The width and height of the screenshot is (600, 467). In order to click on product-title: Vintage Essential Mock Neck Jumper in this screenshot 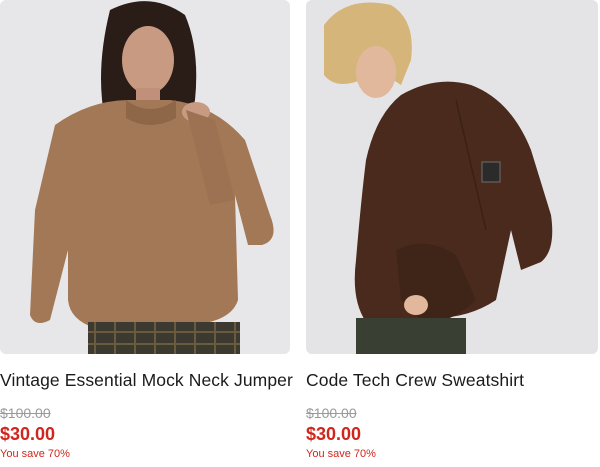, I will do `click(146, 380)`.